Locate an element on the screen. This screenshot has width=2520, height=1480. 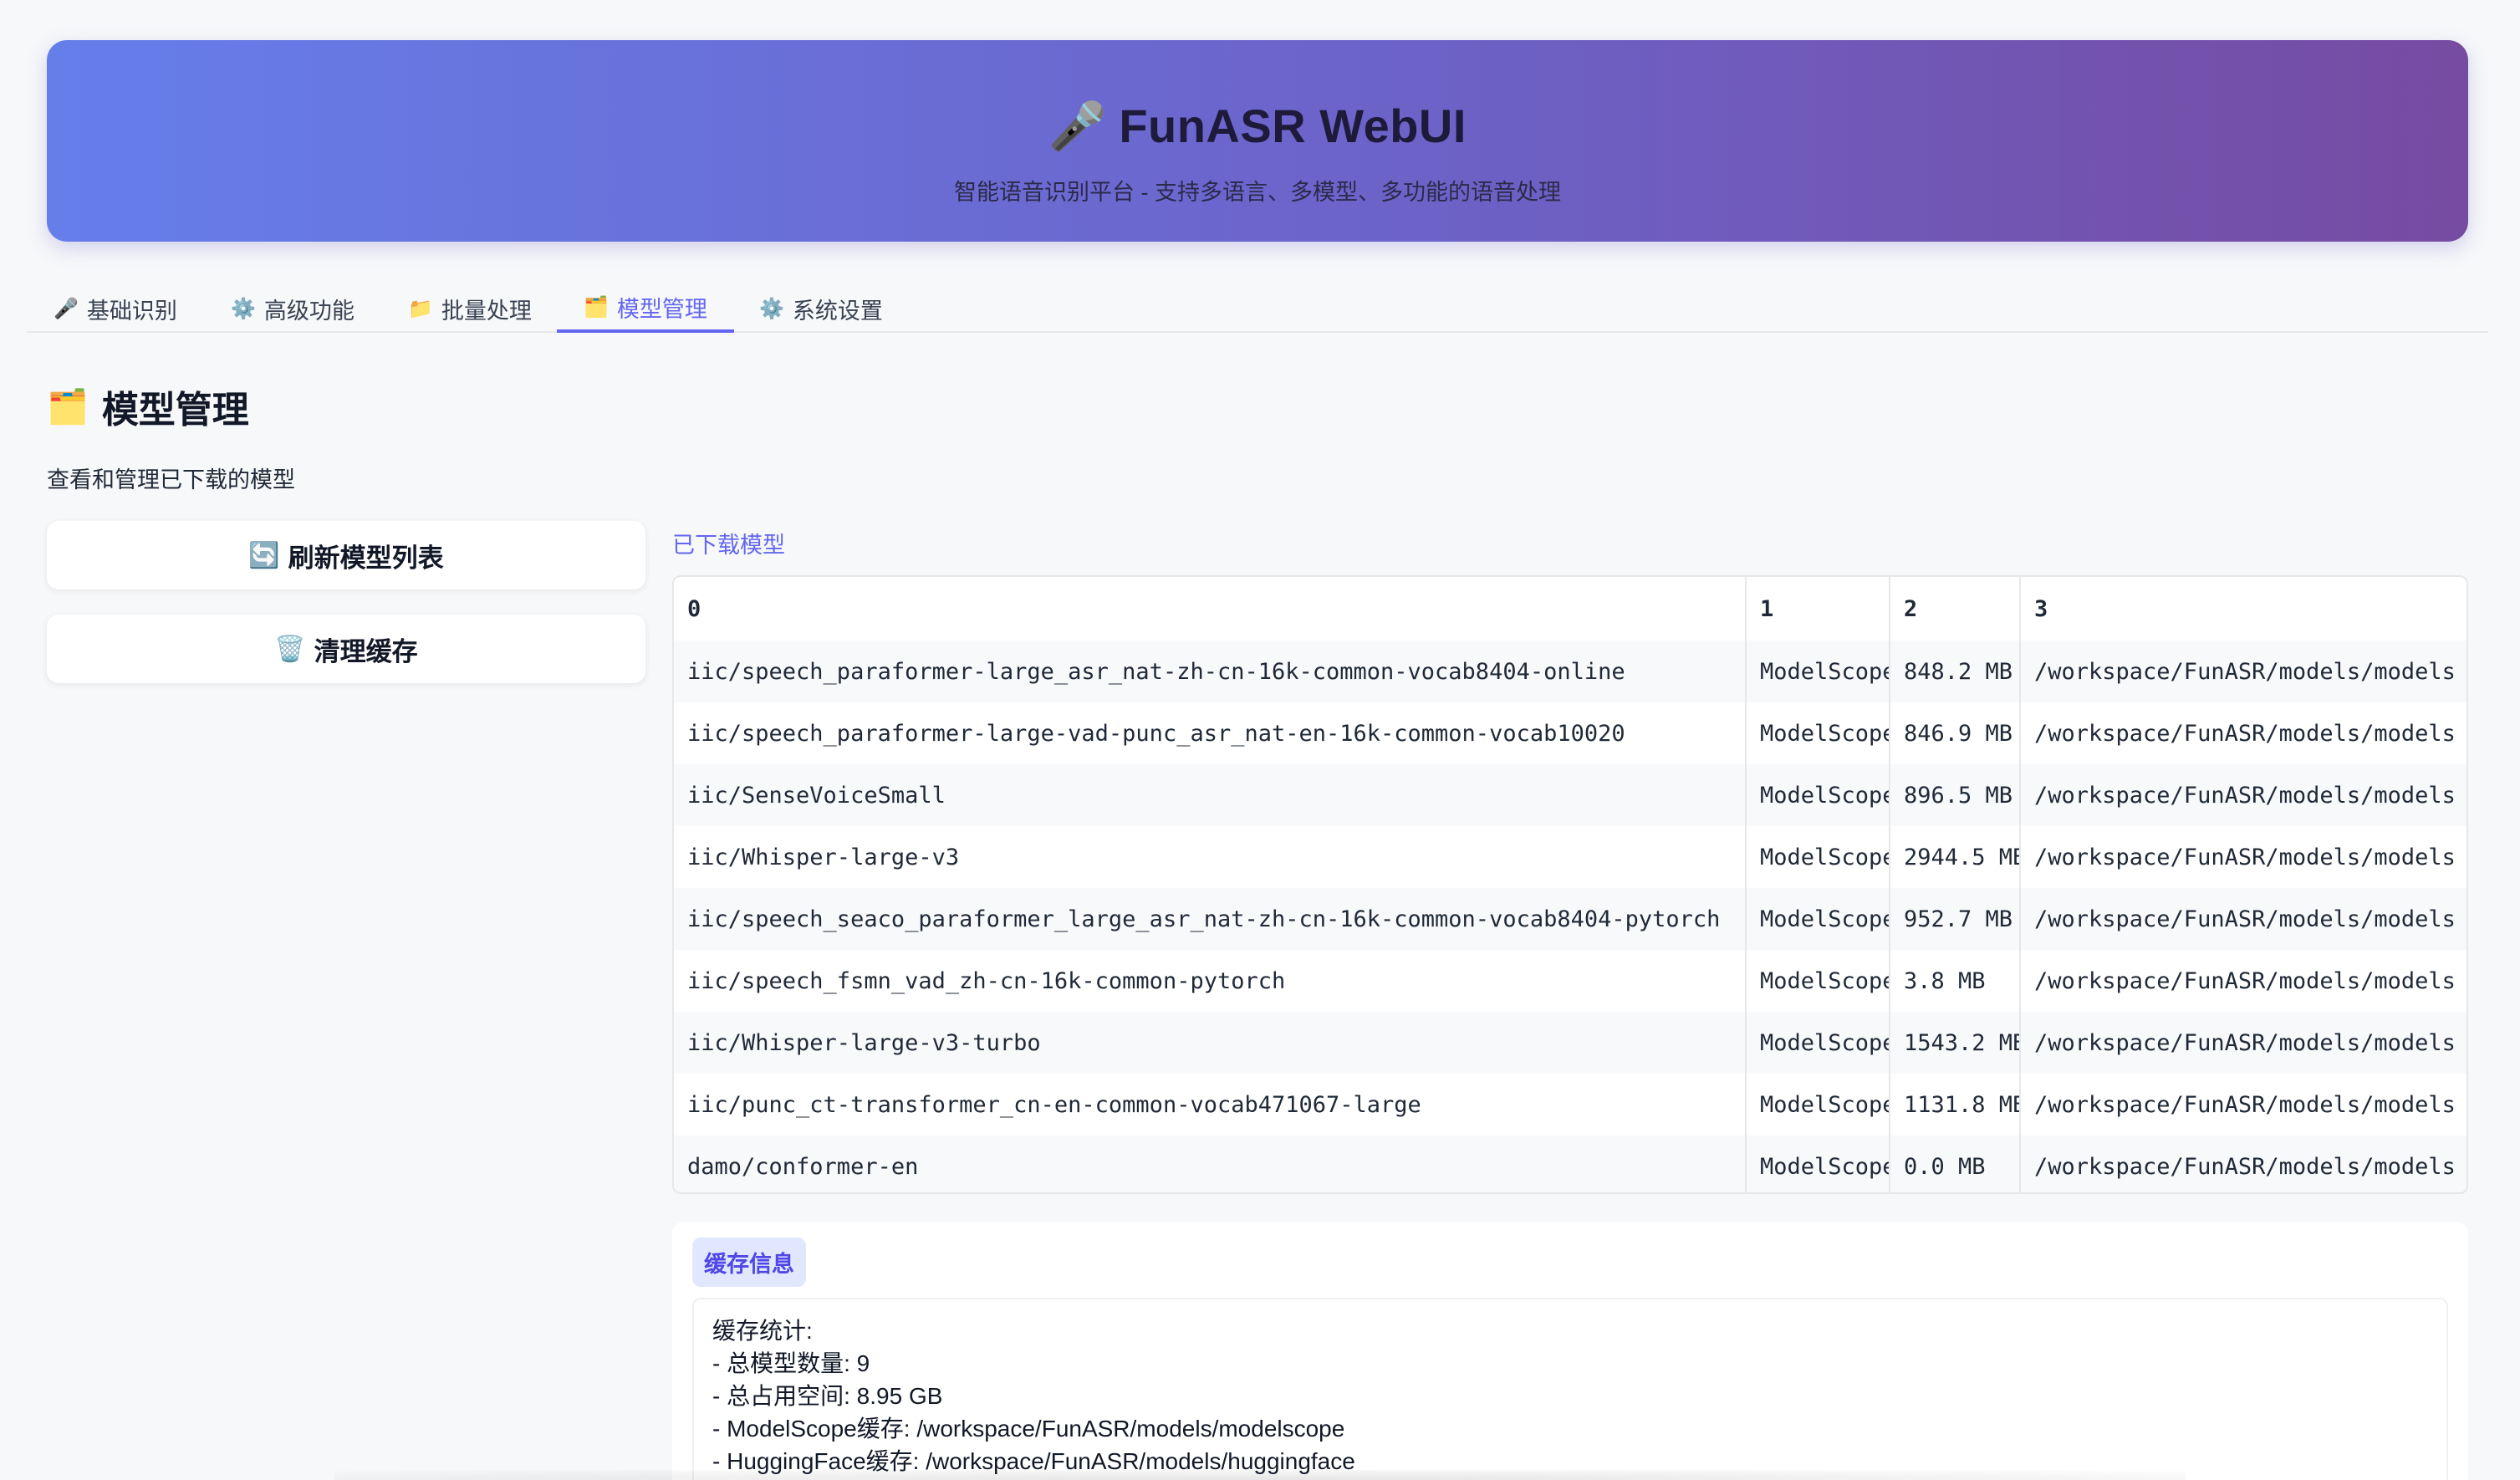
column-header: 1 is located at coordinates (1818, 608).